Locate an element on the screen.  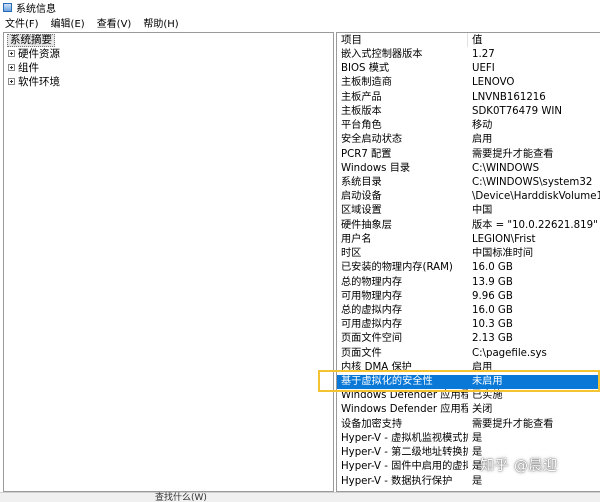
row-item: 系统目录 is located at coordinates (361, 182).